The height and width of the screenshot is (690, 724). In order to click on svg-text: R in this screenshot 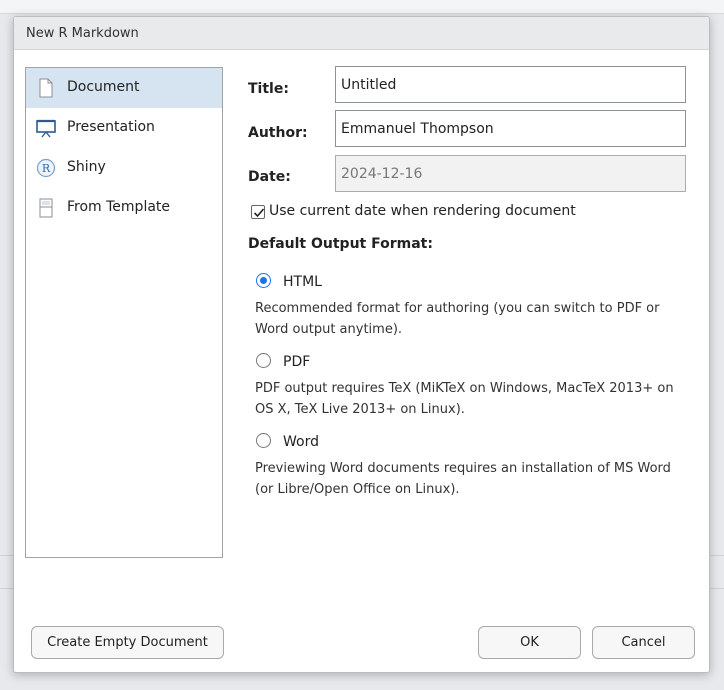, I will do `click(46, 168)`.